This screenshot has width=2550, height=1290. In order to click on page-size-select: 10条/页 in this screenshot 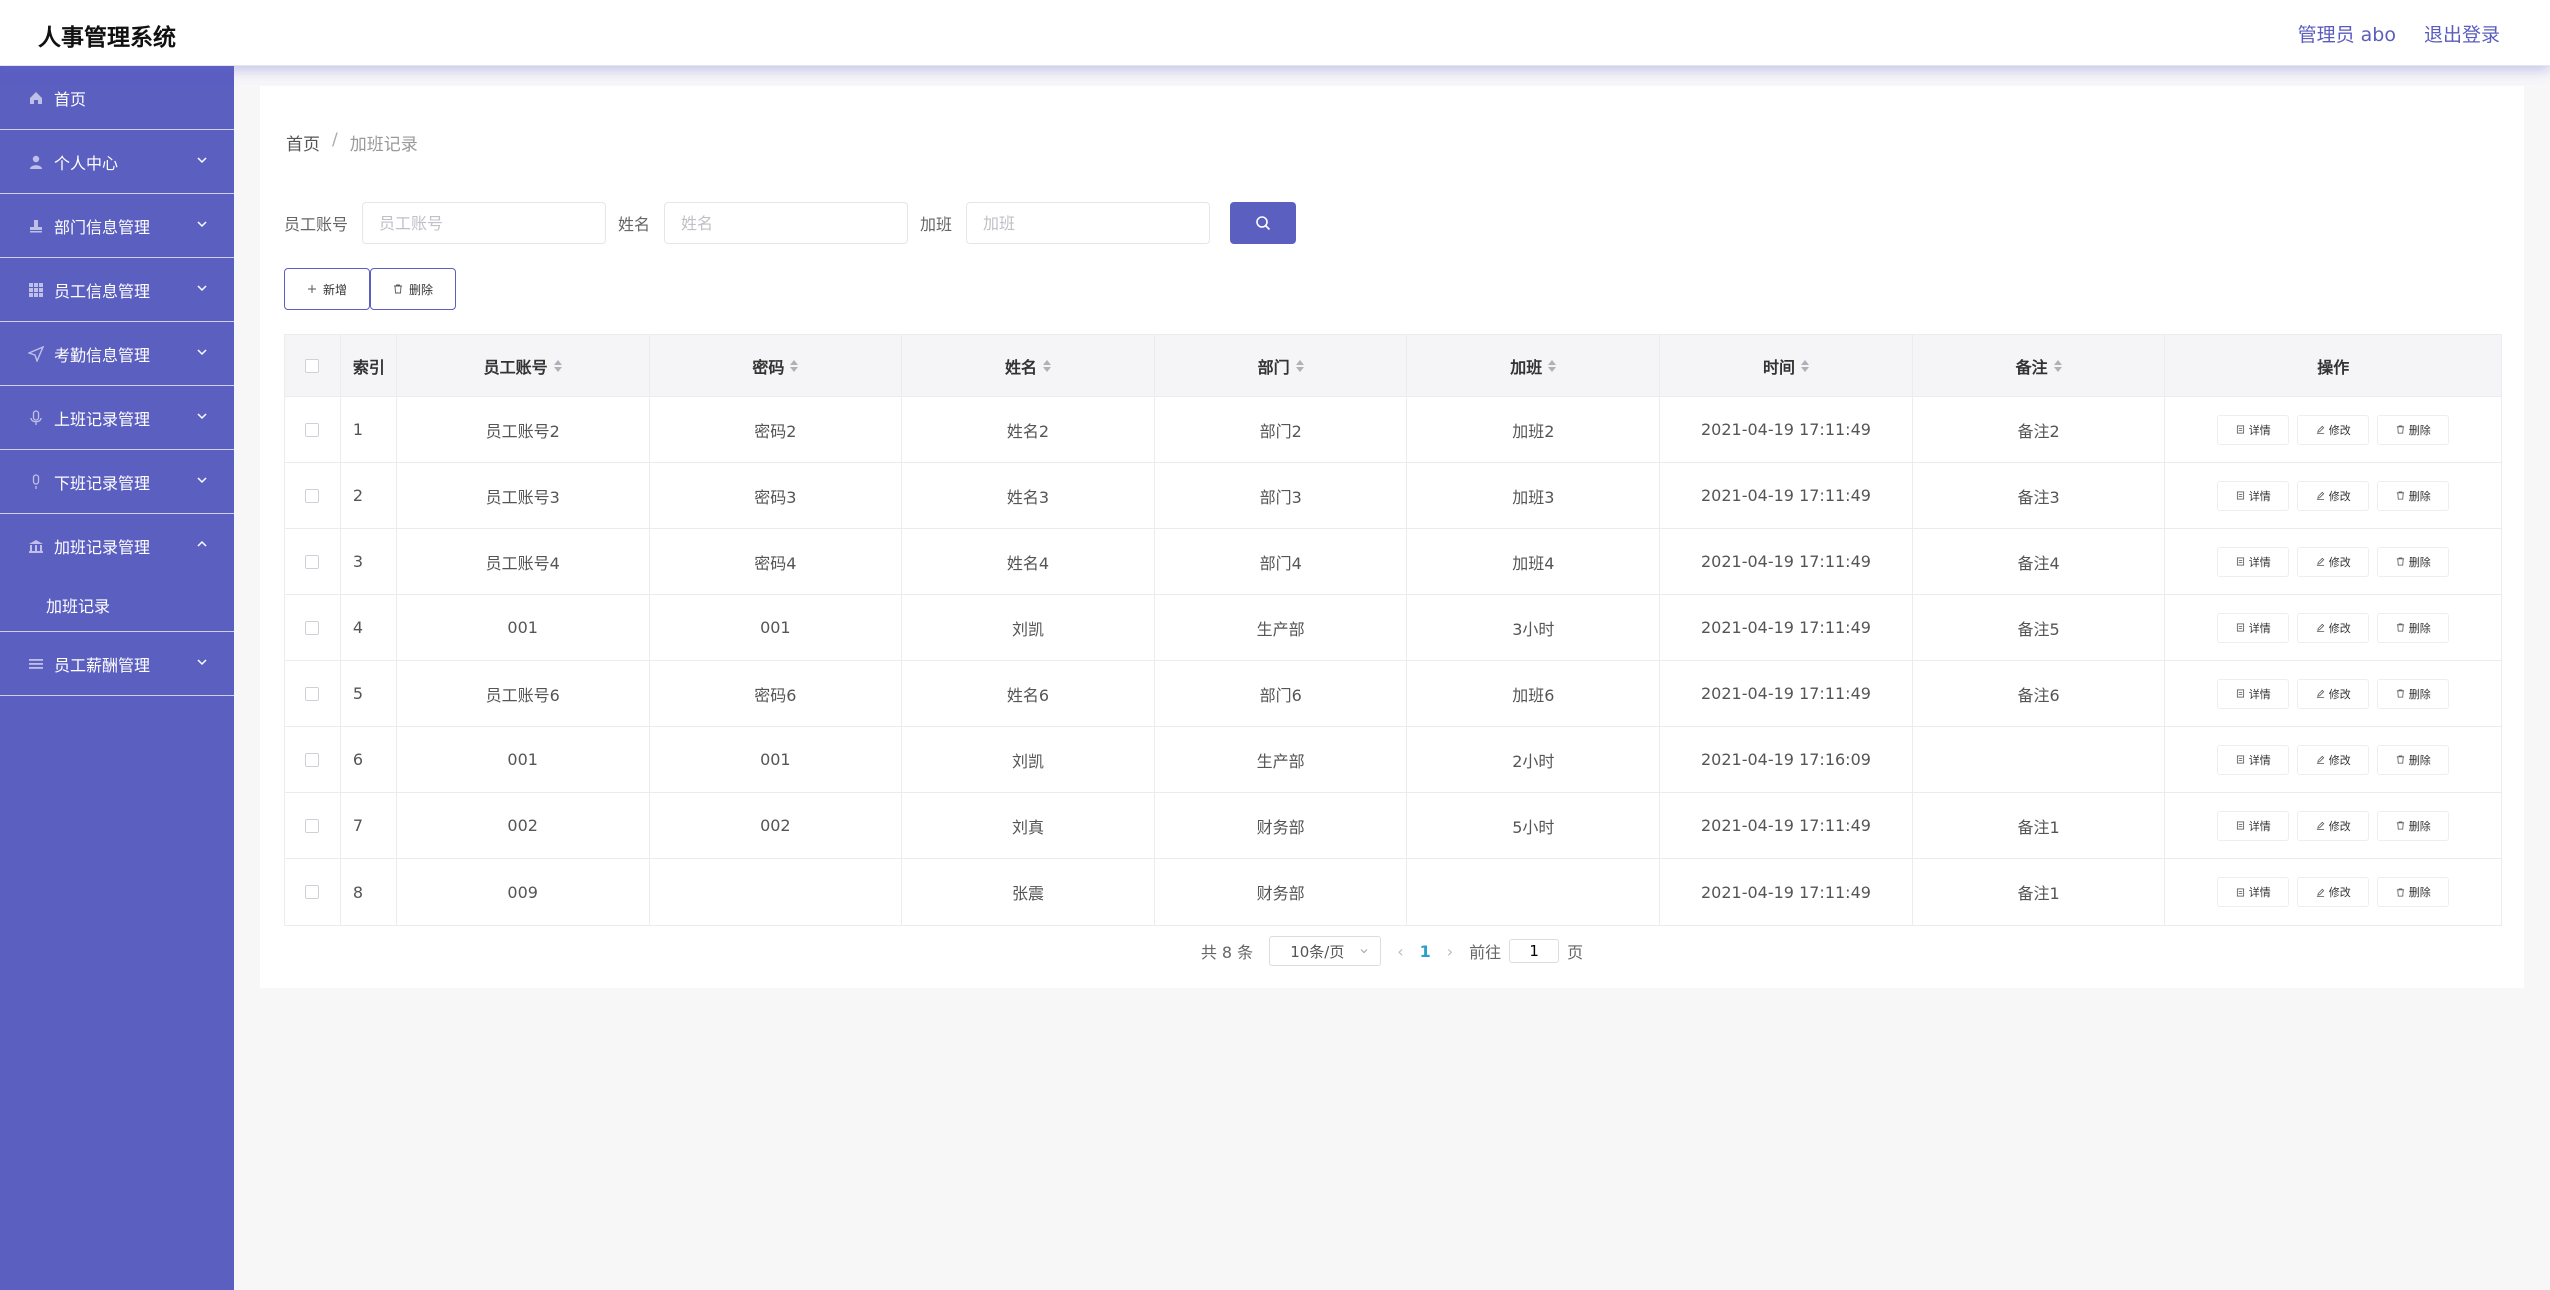, I will do `click(1325, 951)`.